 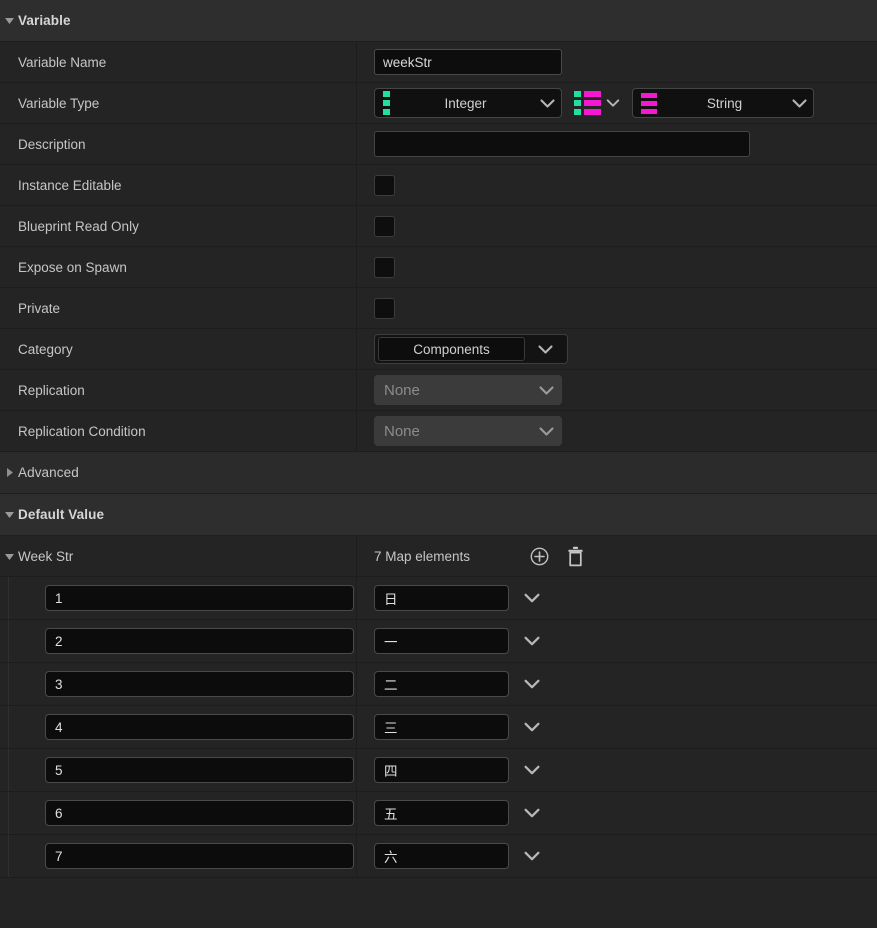 What do you see at coordinates (387, 103) in the screenshot?
I see `integer-pin-icon` at bounding box center [387, 103].